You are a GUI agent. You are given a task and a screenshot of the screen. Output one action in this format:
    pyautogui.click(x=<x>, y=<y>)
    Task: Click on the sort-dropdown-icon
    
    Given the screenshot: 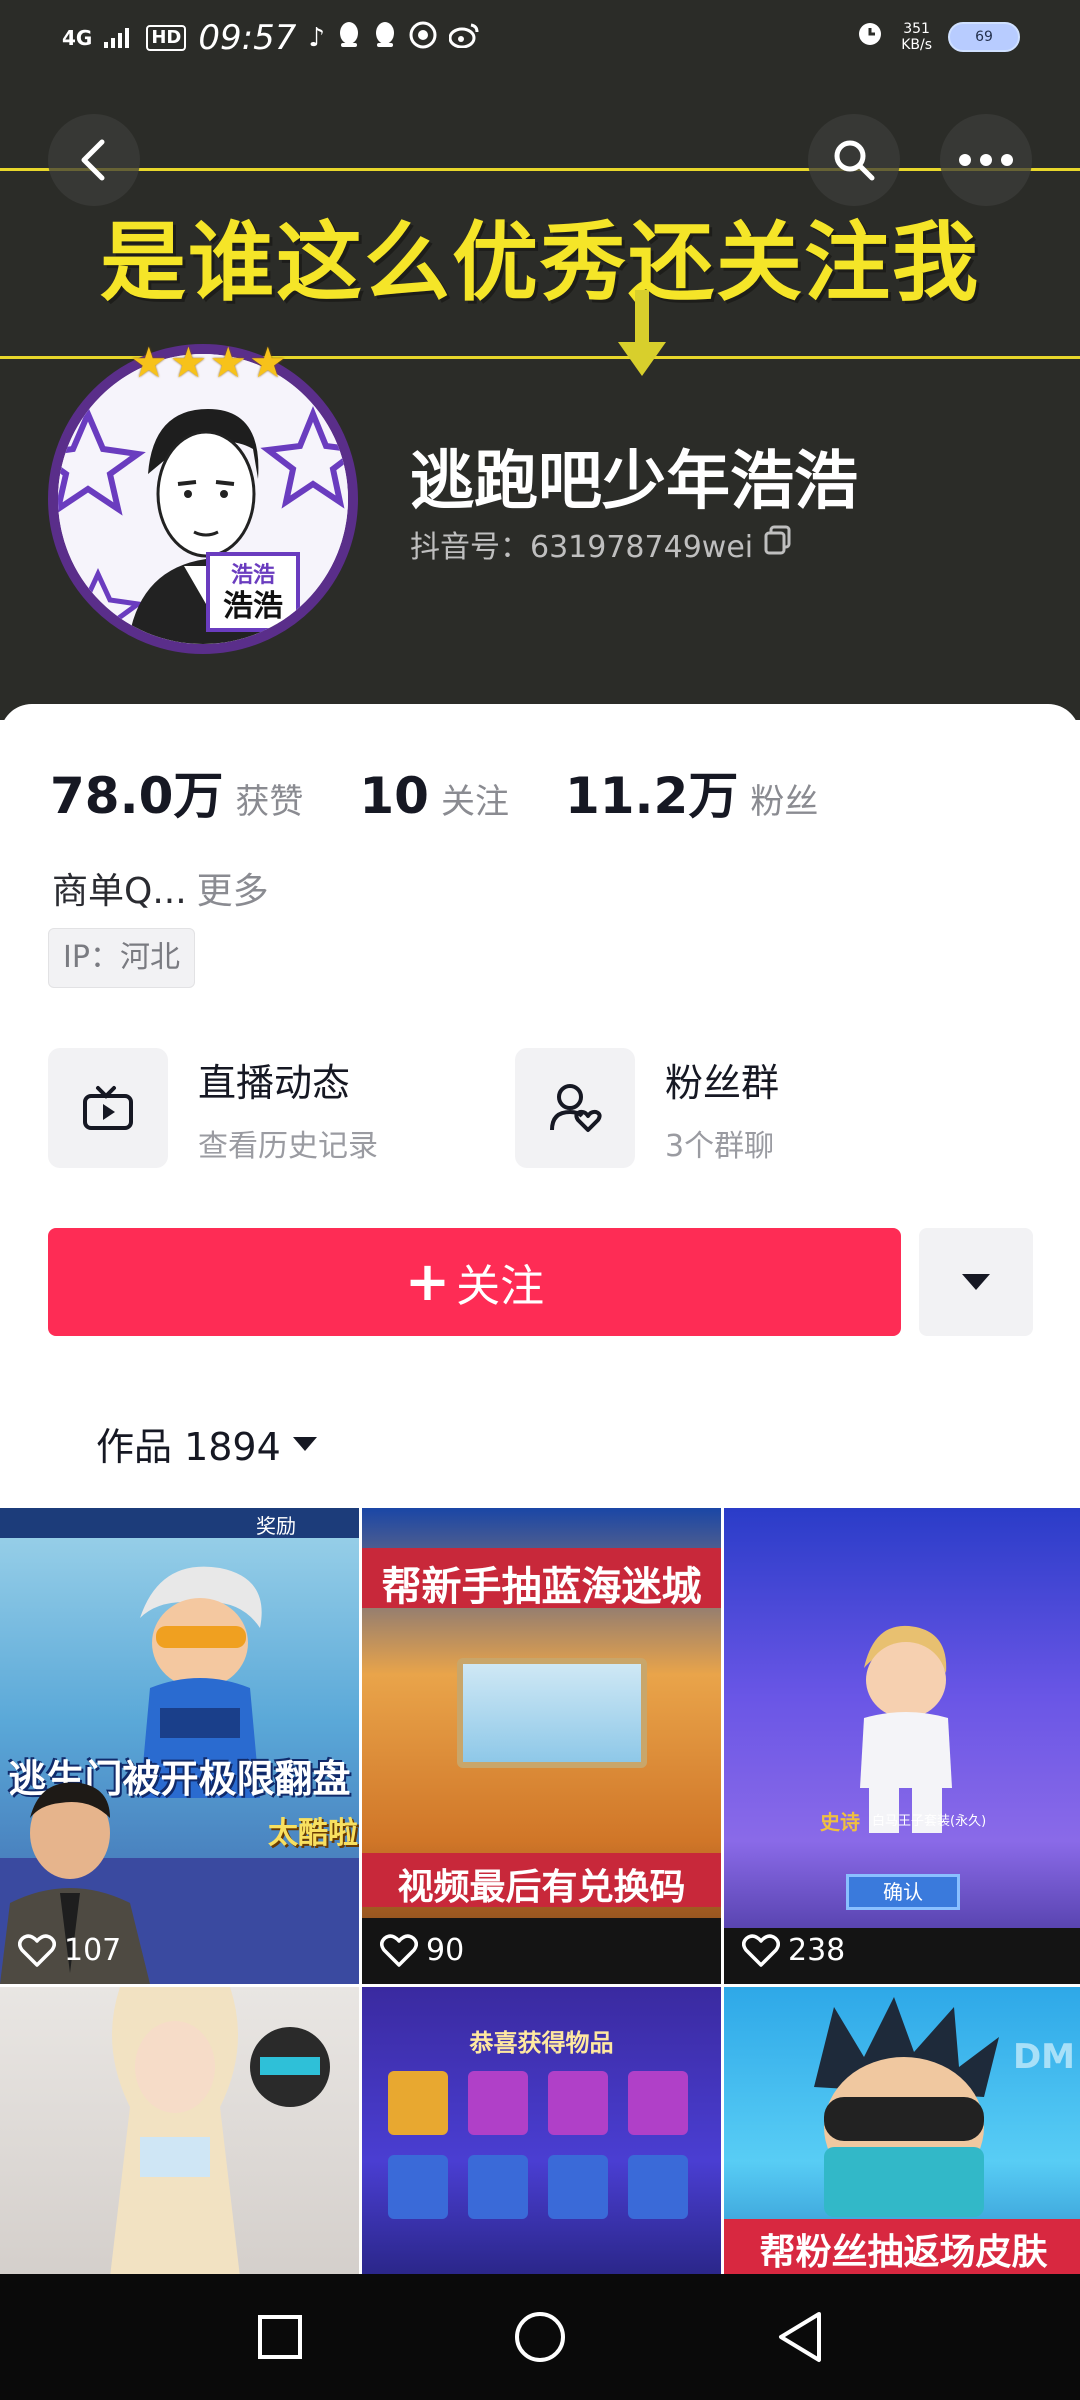 What is the action you would take?
    pyautogui.click(x=304, y=1443)
    